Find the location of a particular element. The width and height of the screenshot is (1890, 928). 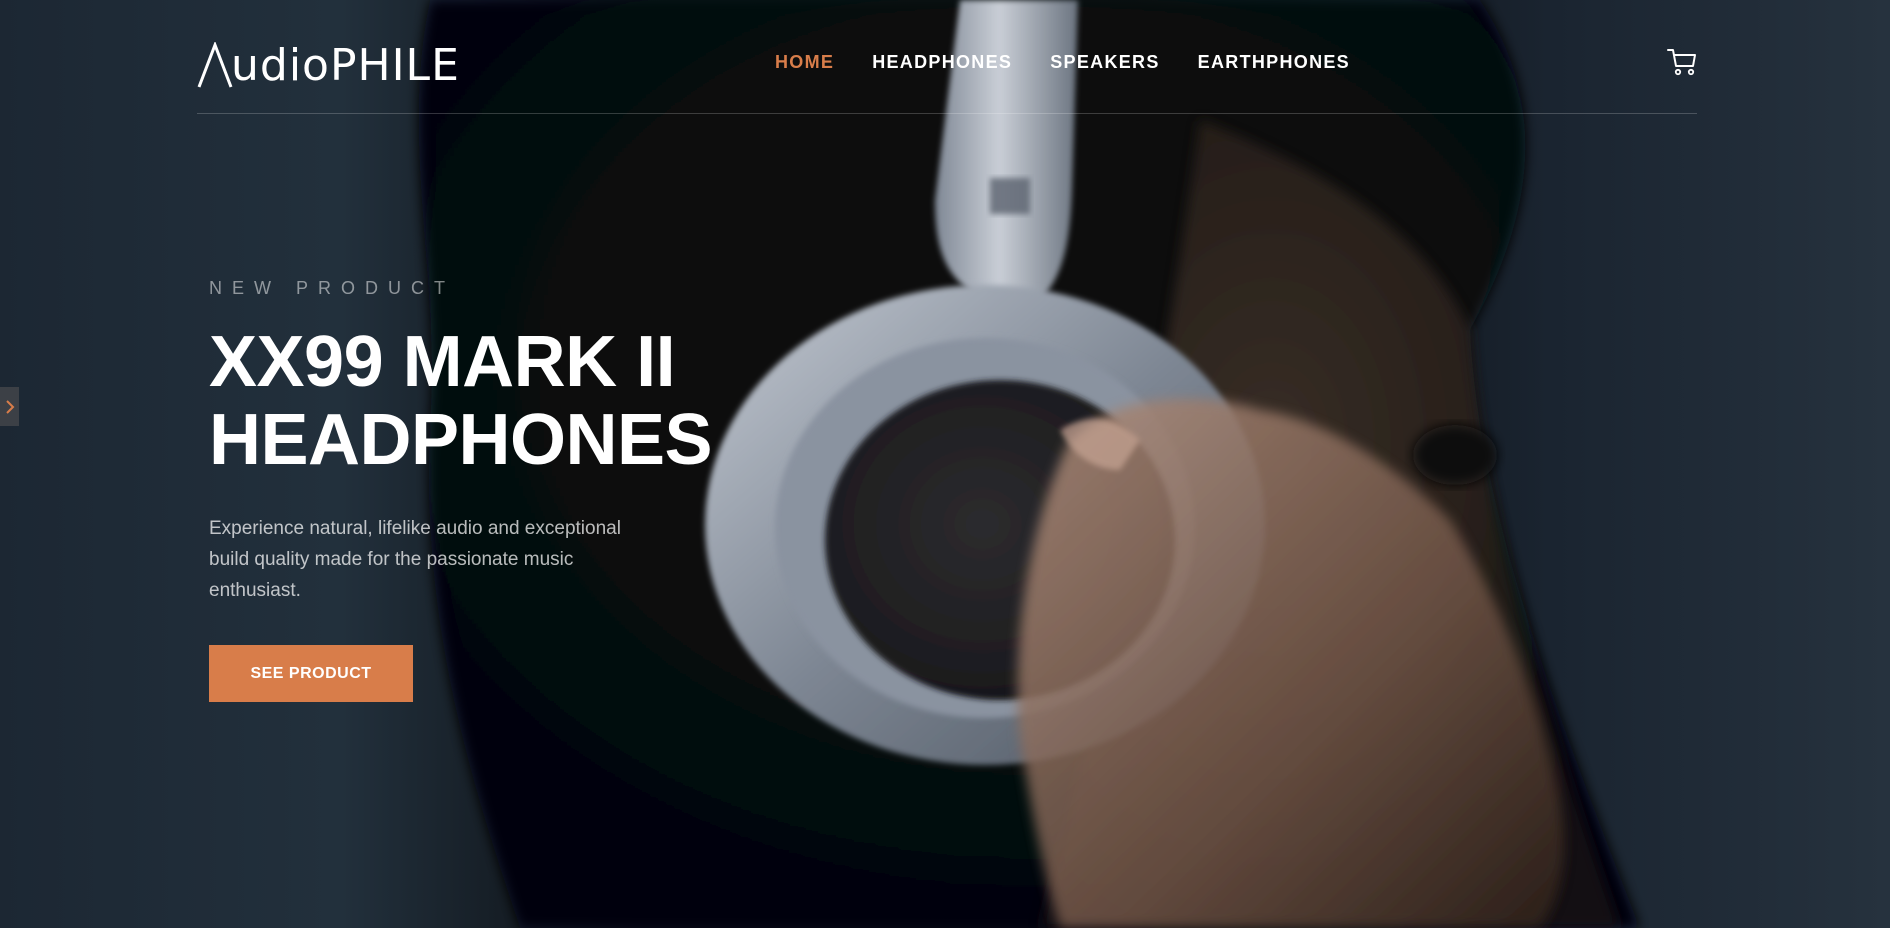

hero-overline: NEW PRODUCT is located at coordinates (332, 288).